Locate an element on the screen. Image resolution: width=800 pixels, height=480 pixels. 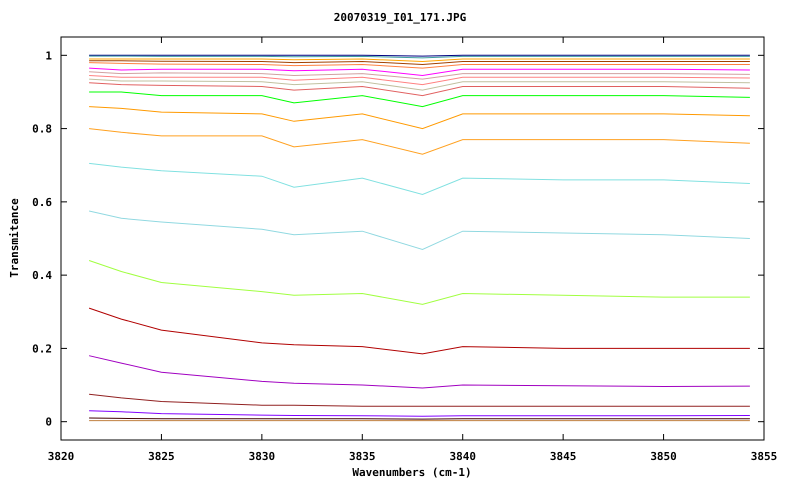
tick-label: 0.8 is located at coordinates (42, 129).